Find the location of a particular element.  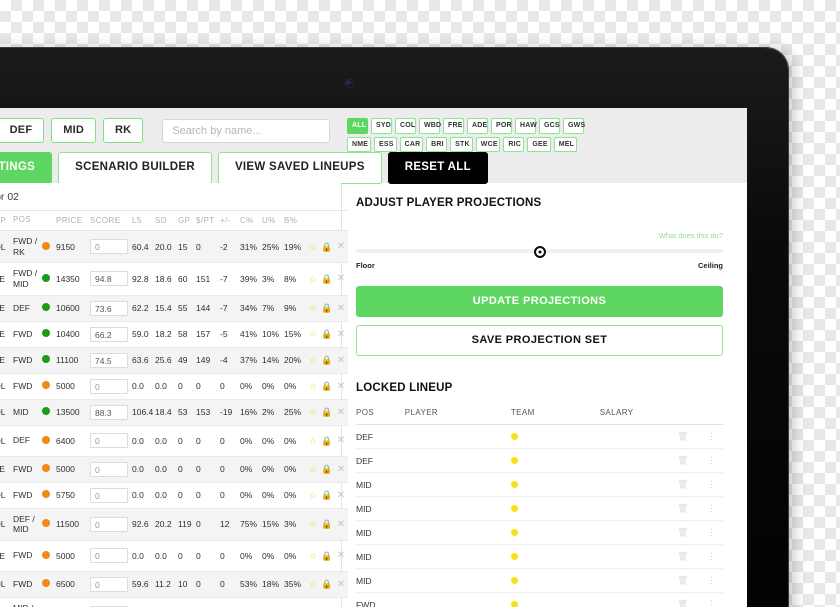

col-plus-minus: +/- is located at coordinates (230, 220).